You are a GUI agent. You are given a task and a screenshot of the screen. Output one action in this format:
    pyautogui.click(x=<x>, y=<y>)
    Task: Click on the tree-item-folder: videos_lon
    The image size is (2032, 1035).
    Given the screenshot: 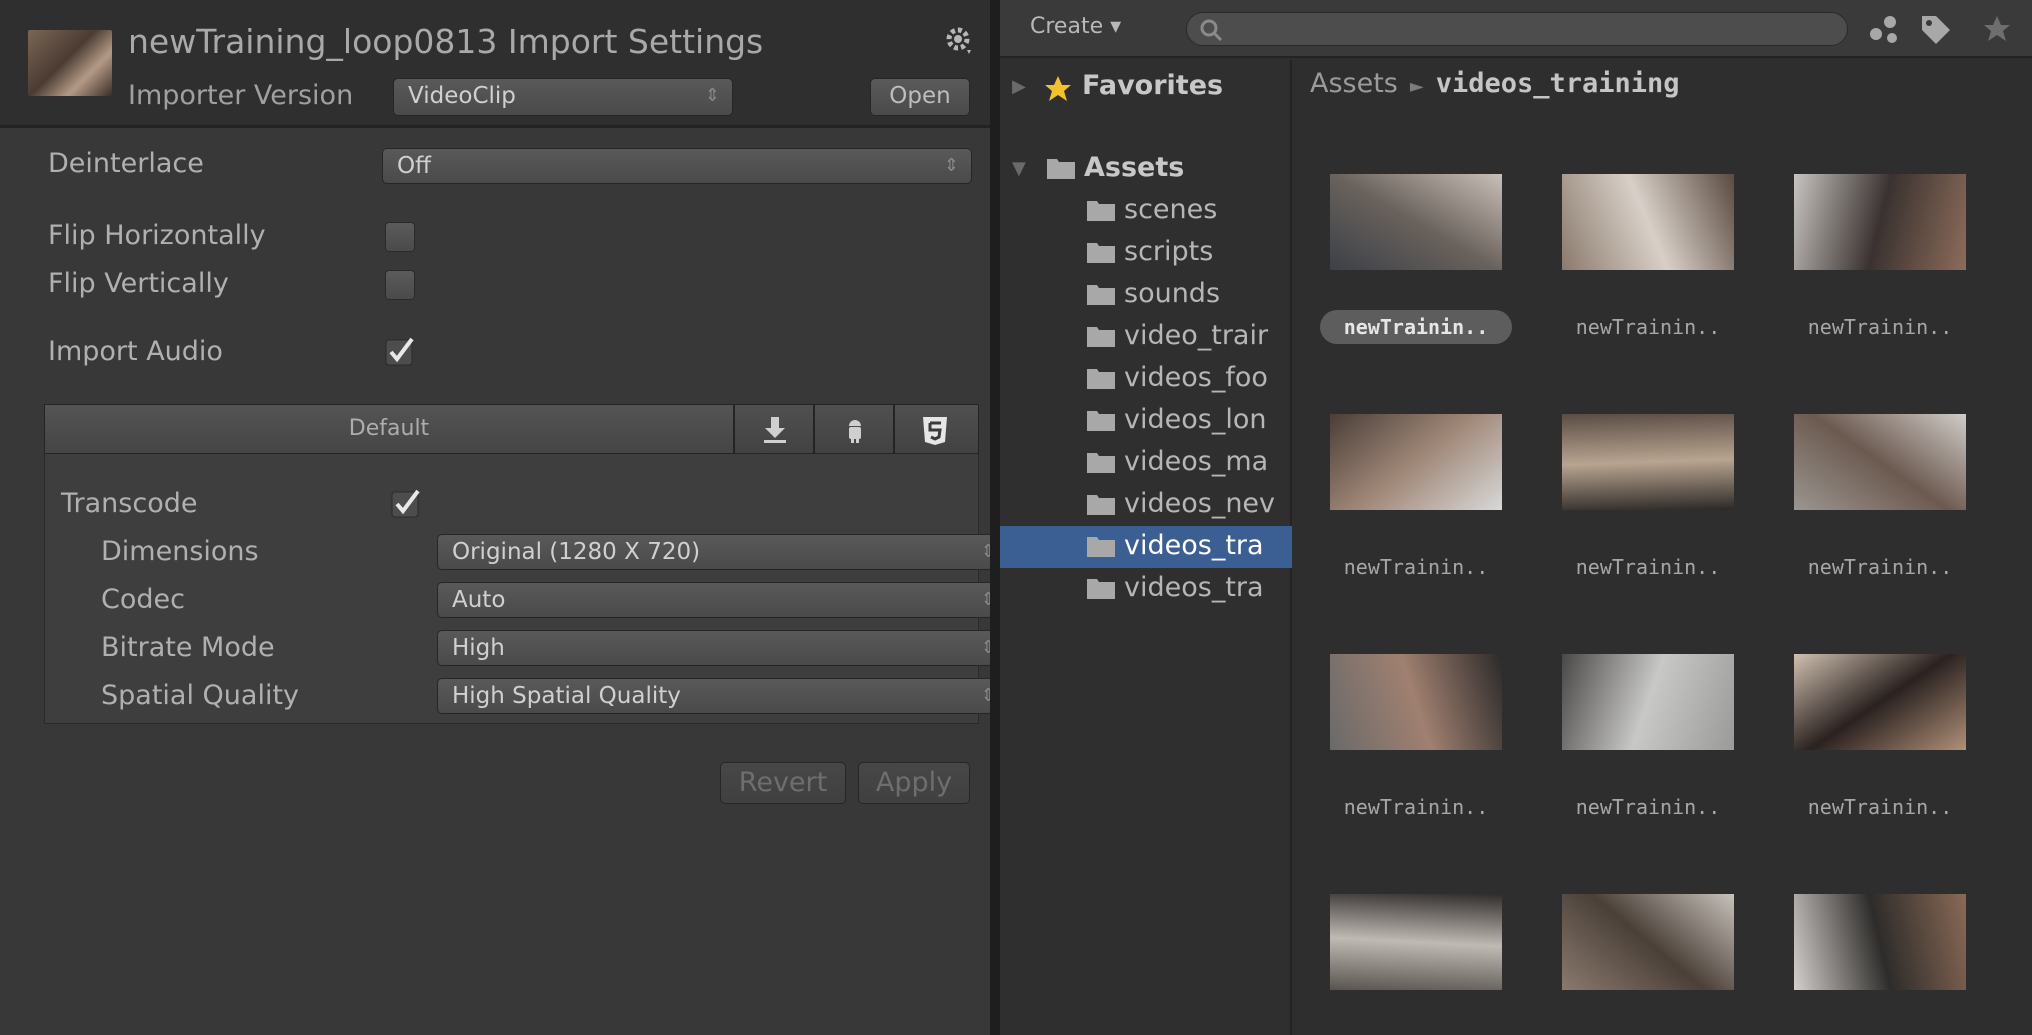 What is the action you would take?
    pyautogui.click(x=1146, y=421)
    